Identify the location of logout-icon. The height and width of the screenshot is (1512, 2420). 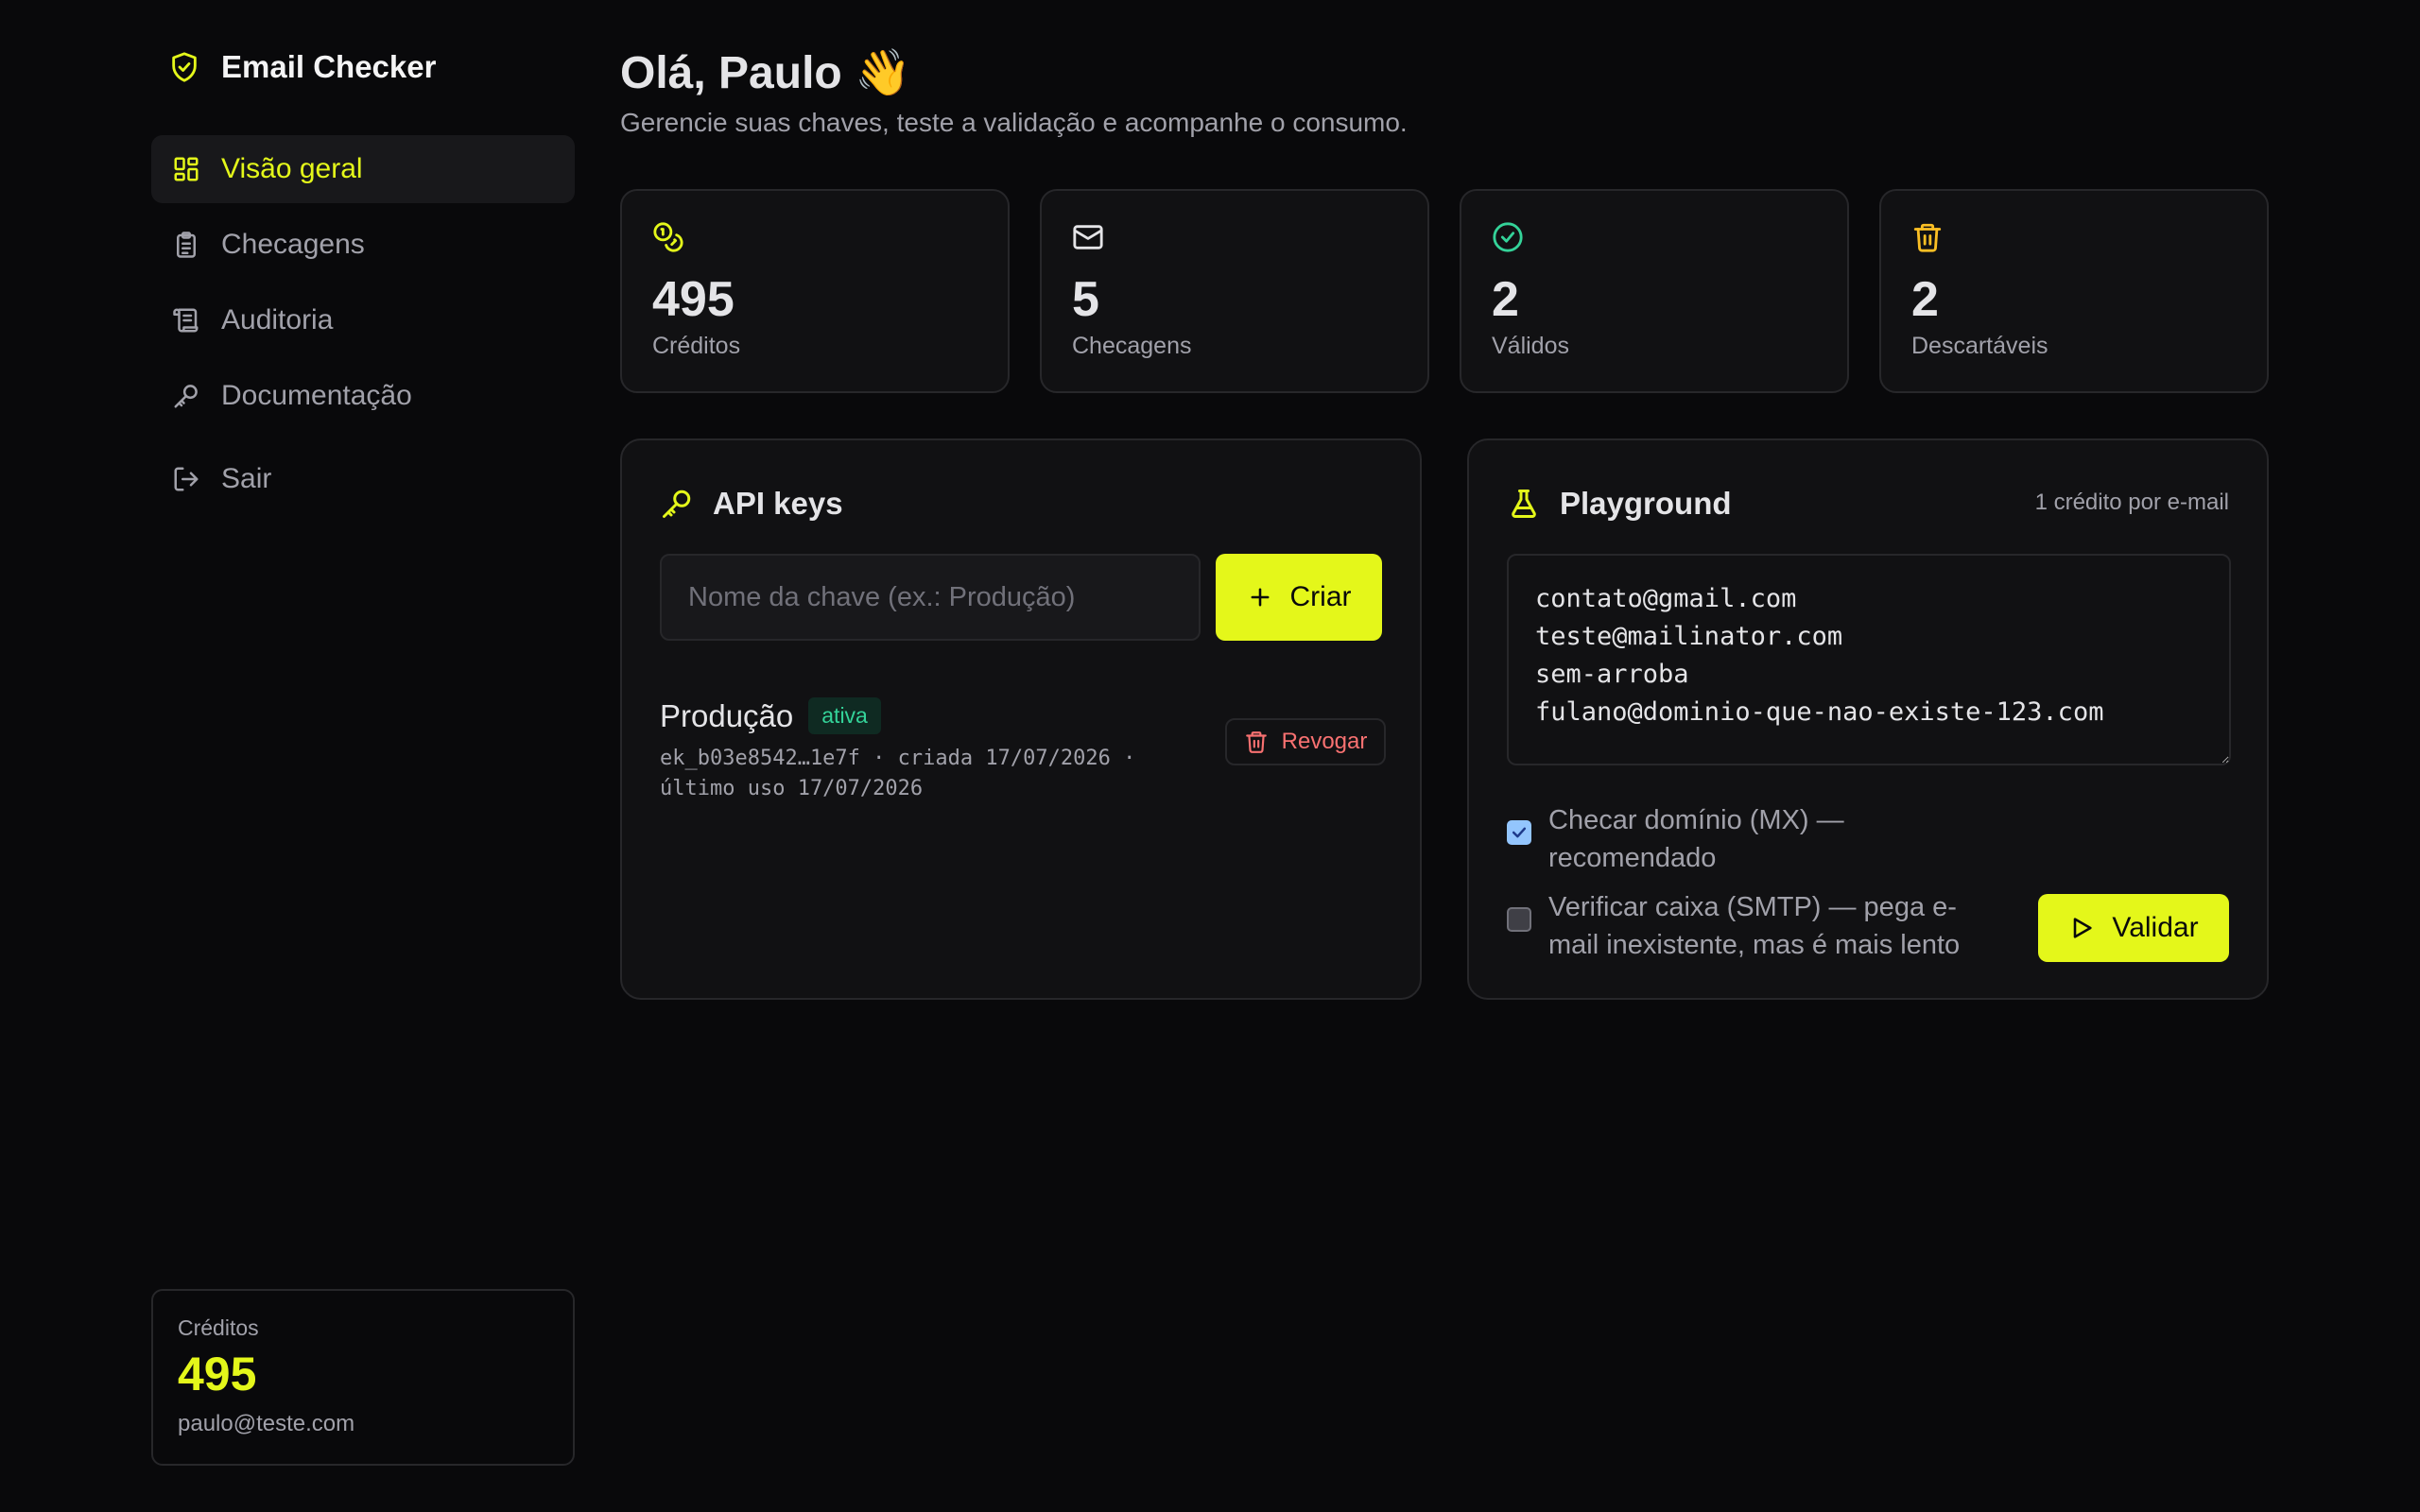
(186, 479).